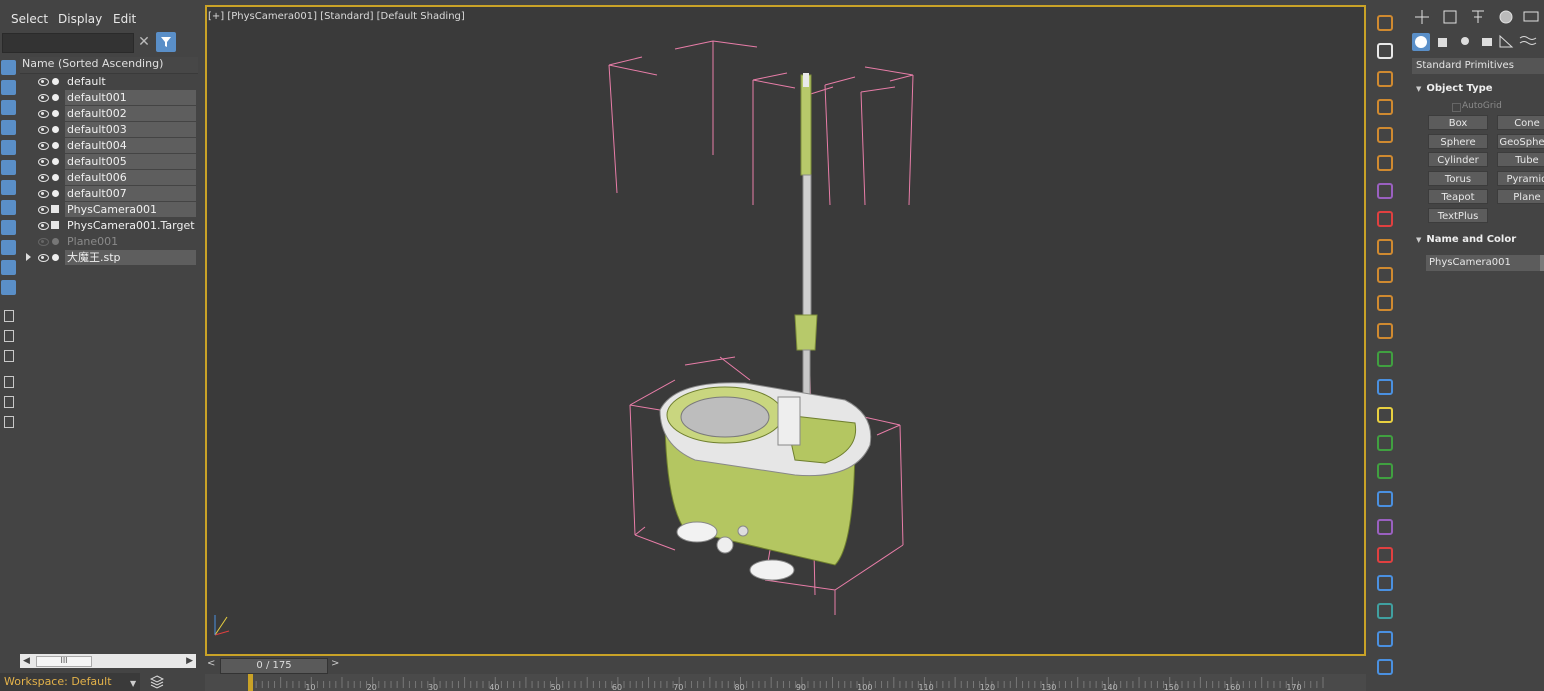 This screenshot has height=691, width=1544. I want to click on expand-arrow-icon, so click(28, 257).